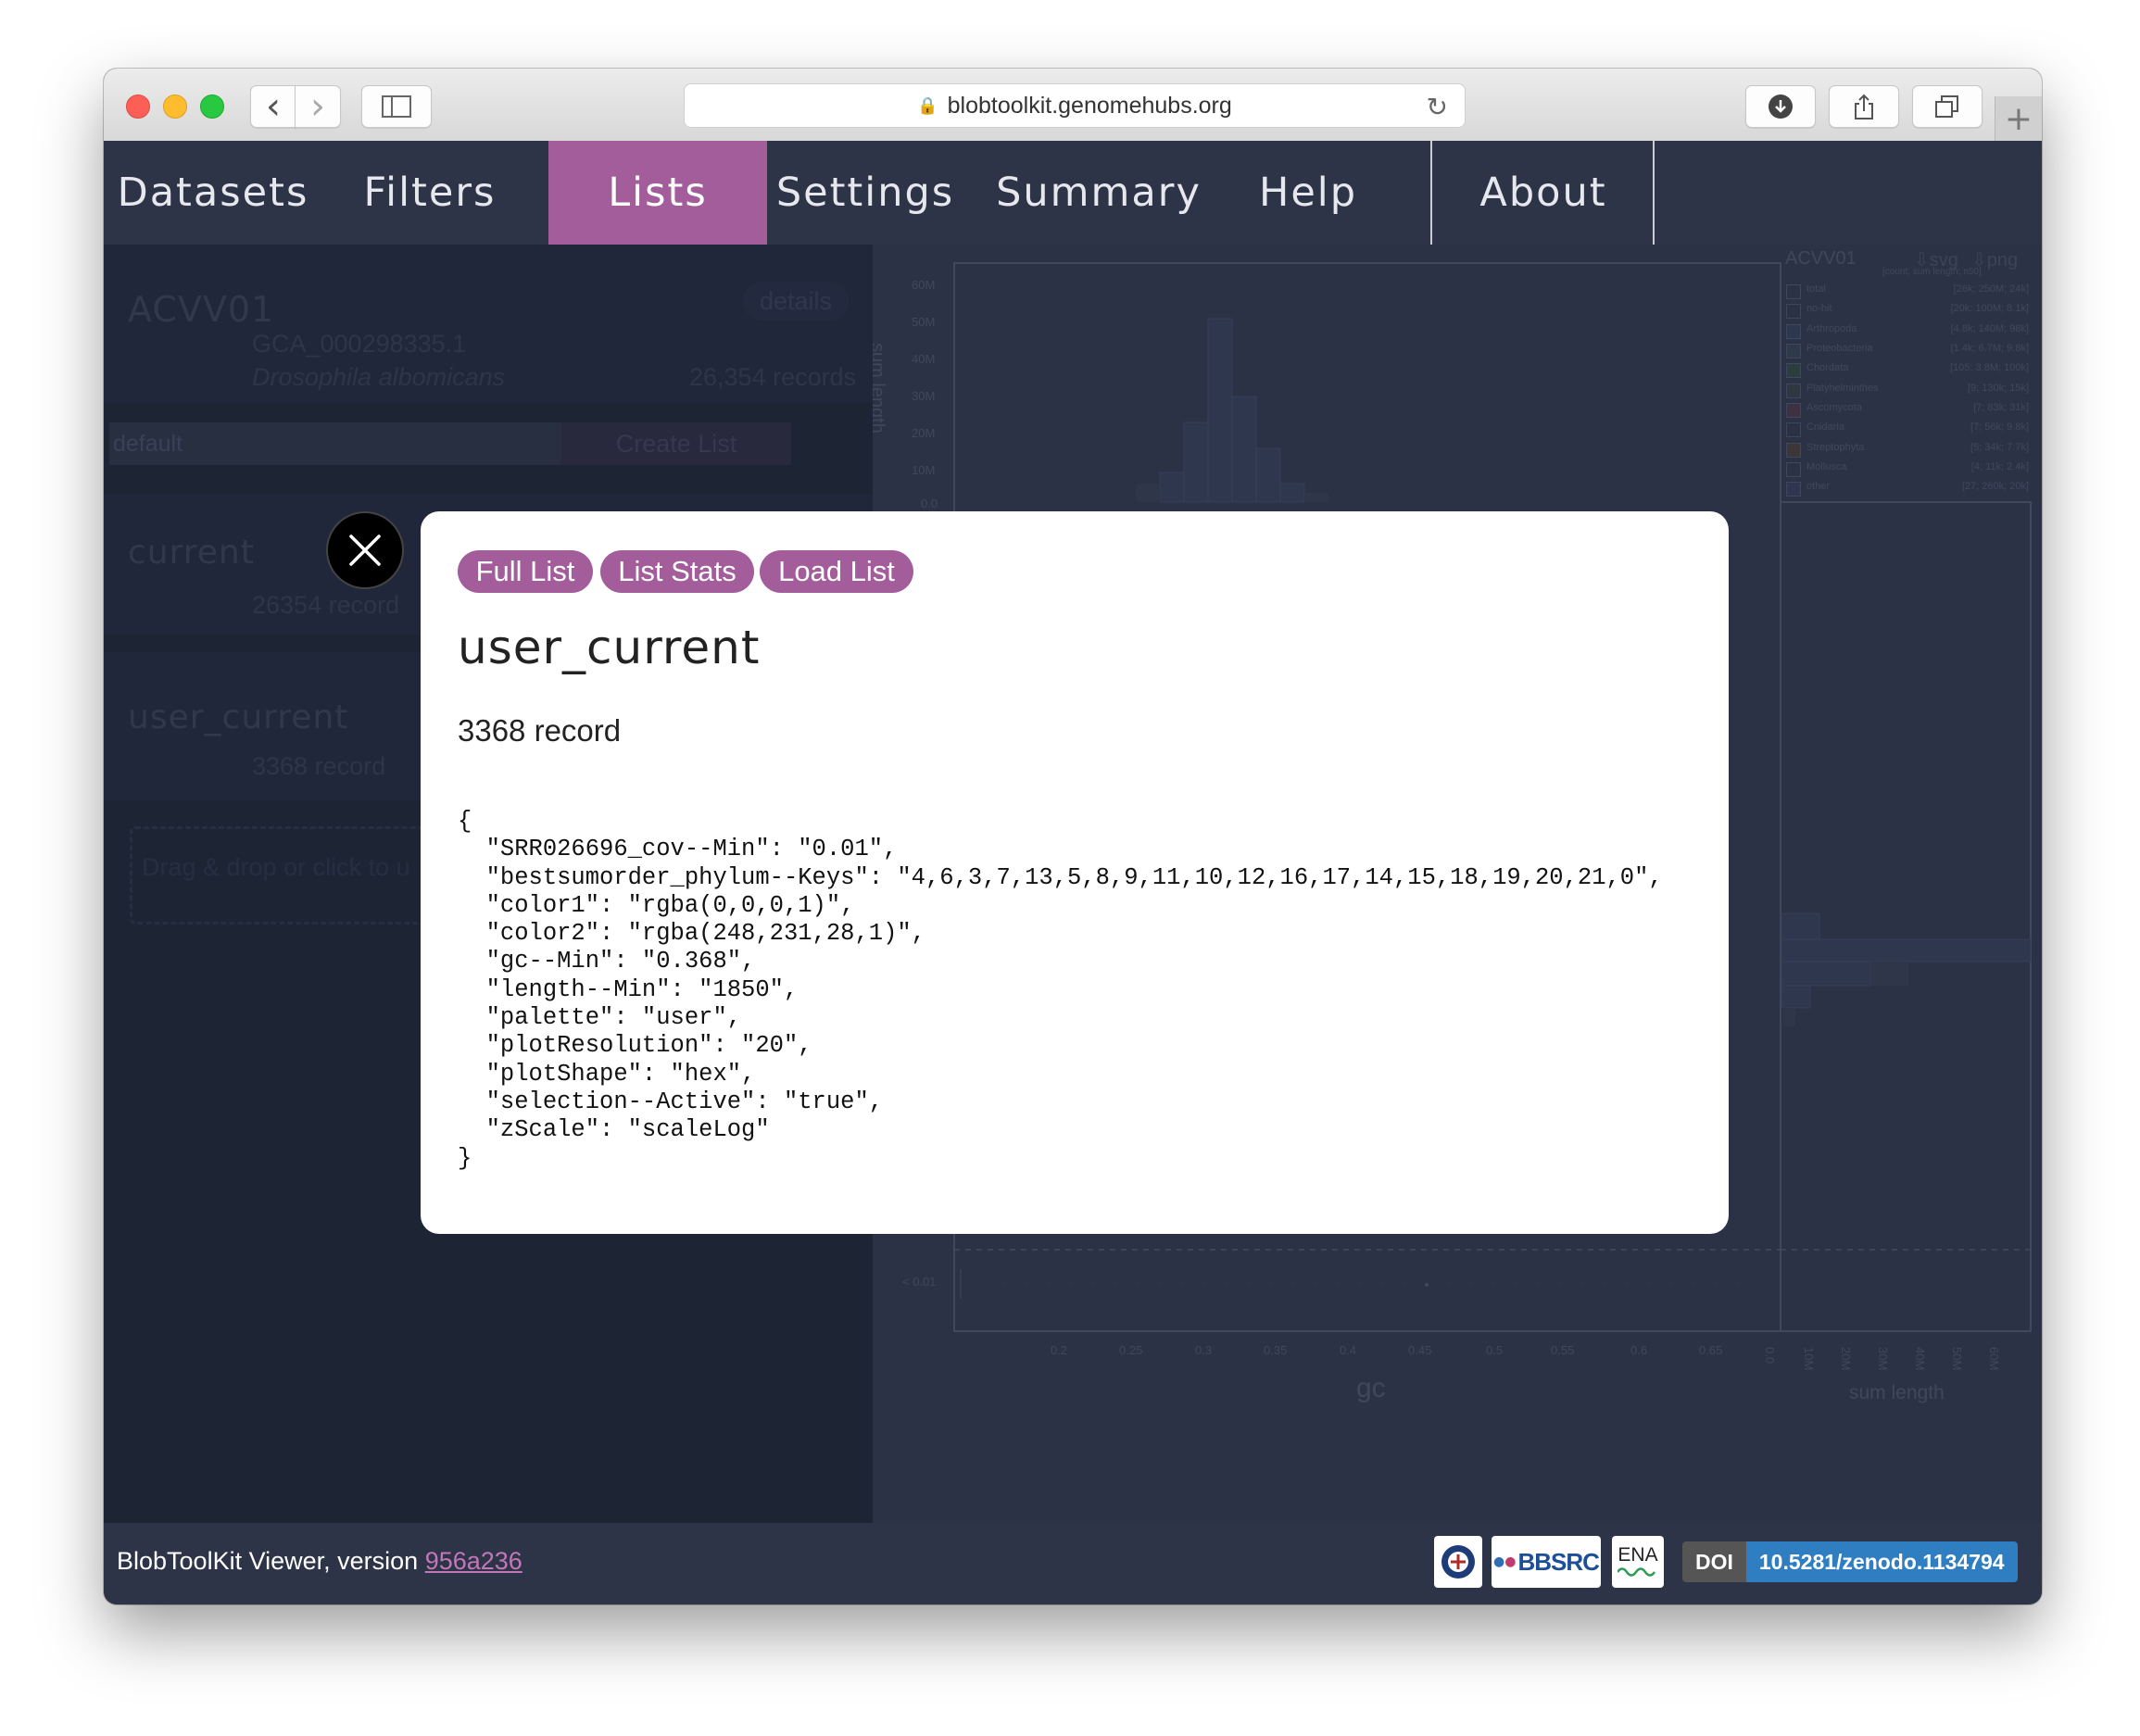 The width and height of the screenshot is (2140, 1736). I want to click on reload-icon: ↻, so click(1438, 107).